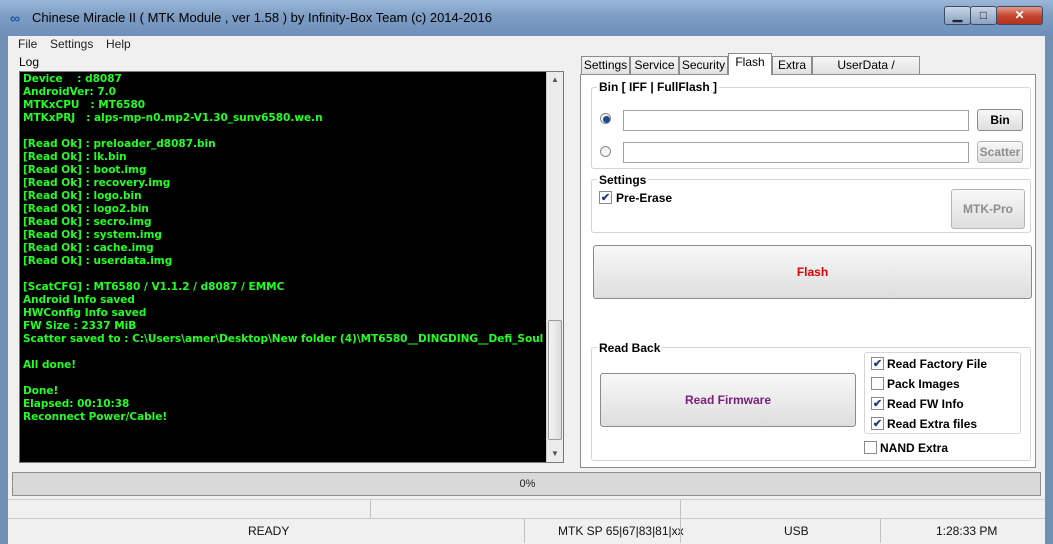 Image resolution: width=1053 pixels, height=544 pixels. What do you see at coordinates (92, 235) in the screenshot?
I see `log-line: [Read Ok] : system.img` at bounding box center [92, 235].